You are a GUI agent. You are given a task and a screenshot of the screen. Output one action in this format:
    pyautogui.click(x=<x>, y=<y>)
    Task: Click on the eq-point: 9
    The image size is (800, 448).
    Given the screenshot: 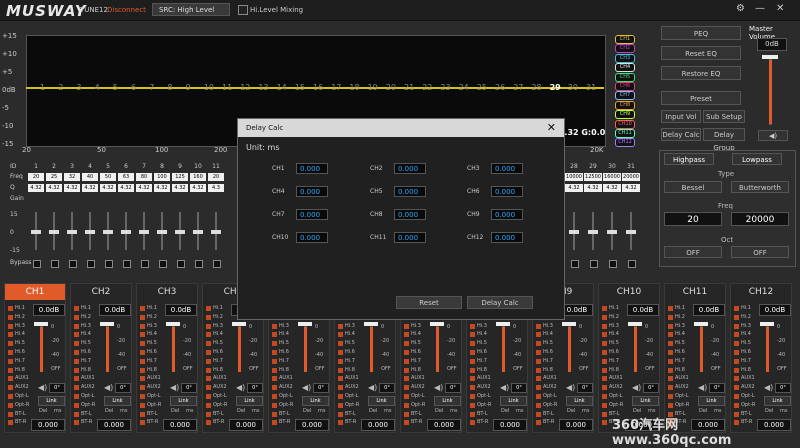 What is the action you would take?
    pyautogui.click(x=188, y=87)
    